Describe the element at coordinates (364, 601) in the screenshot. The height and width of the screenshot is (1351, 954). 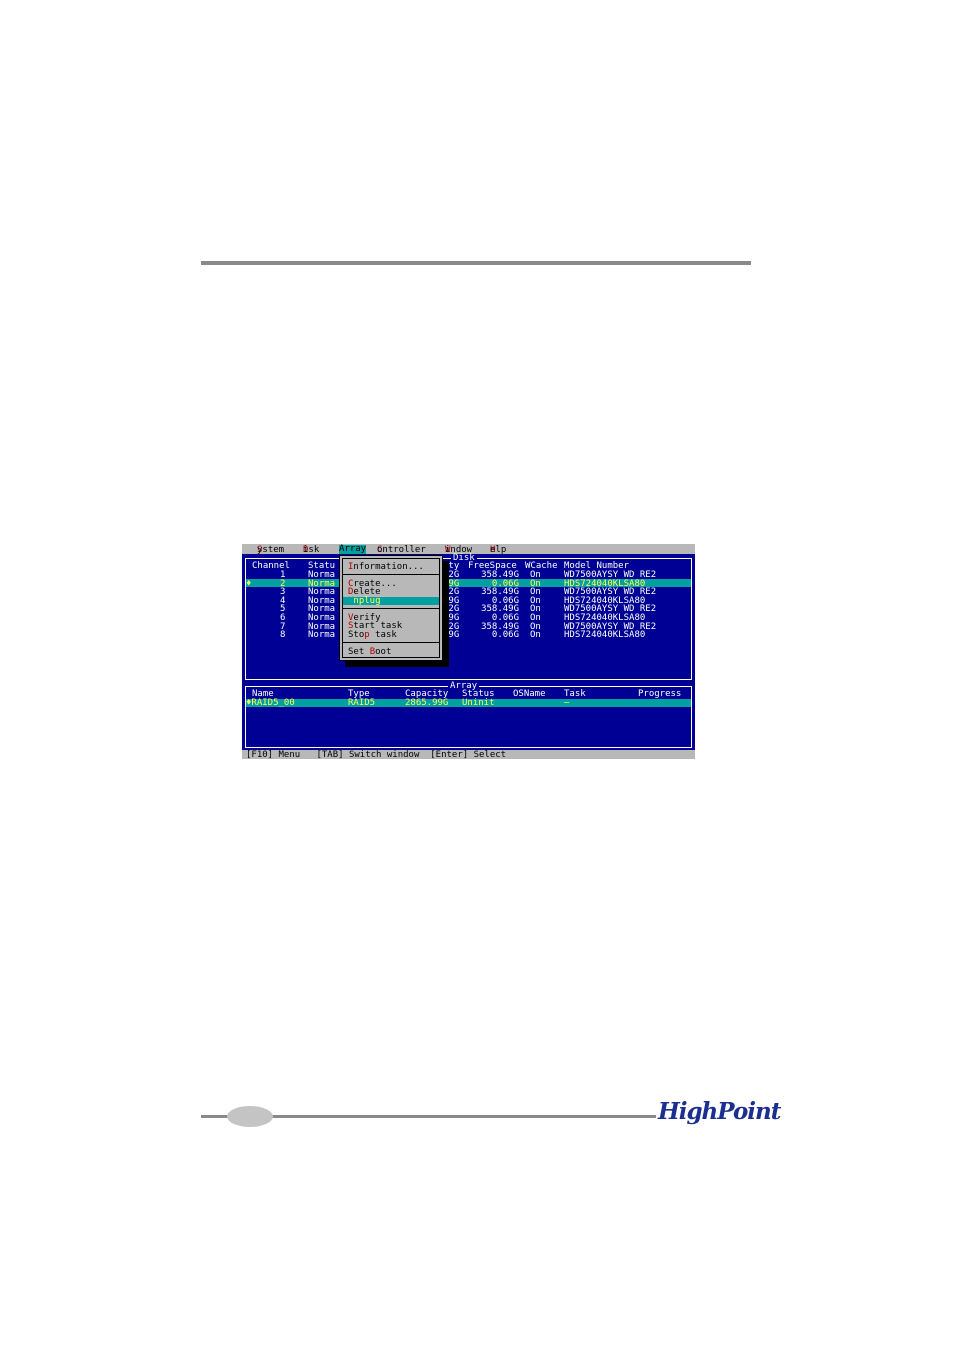
I see `menu-item-unplug: Unplug` at that location.